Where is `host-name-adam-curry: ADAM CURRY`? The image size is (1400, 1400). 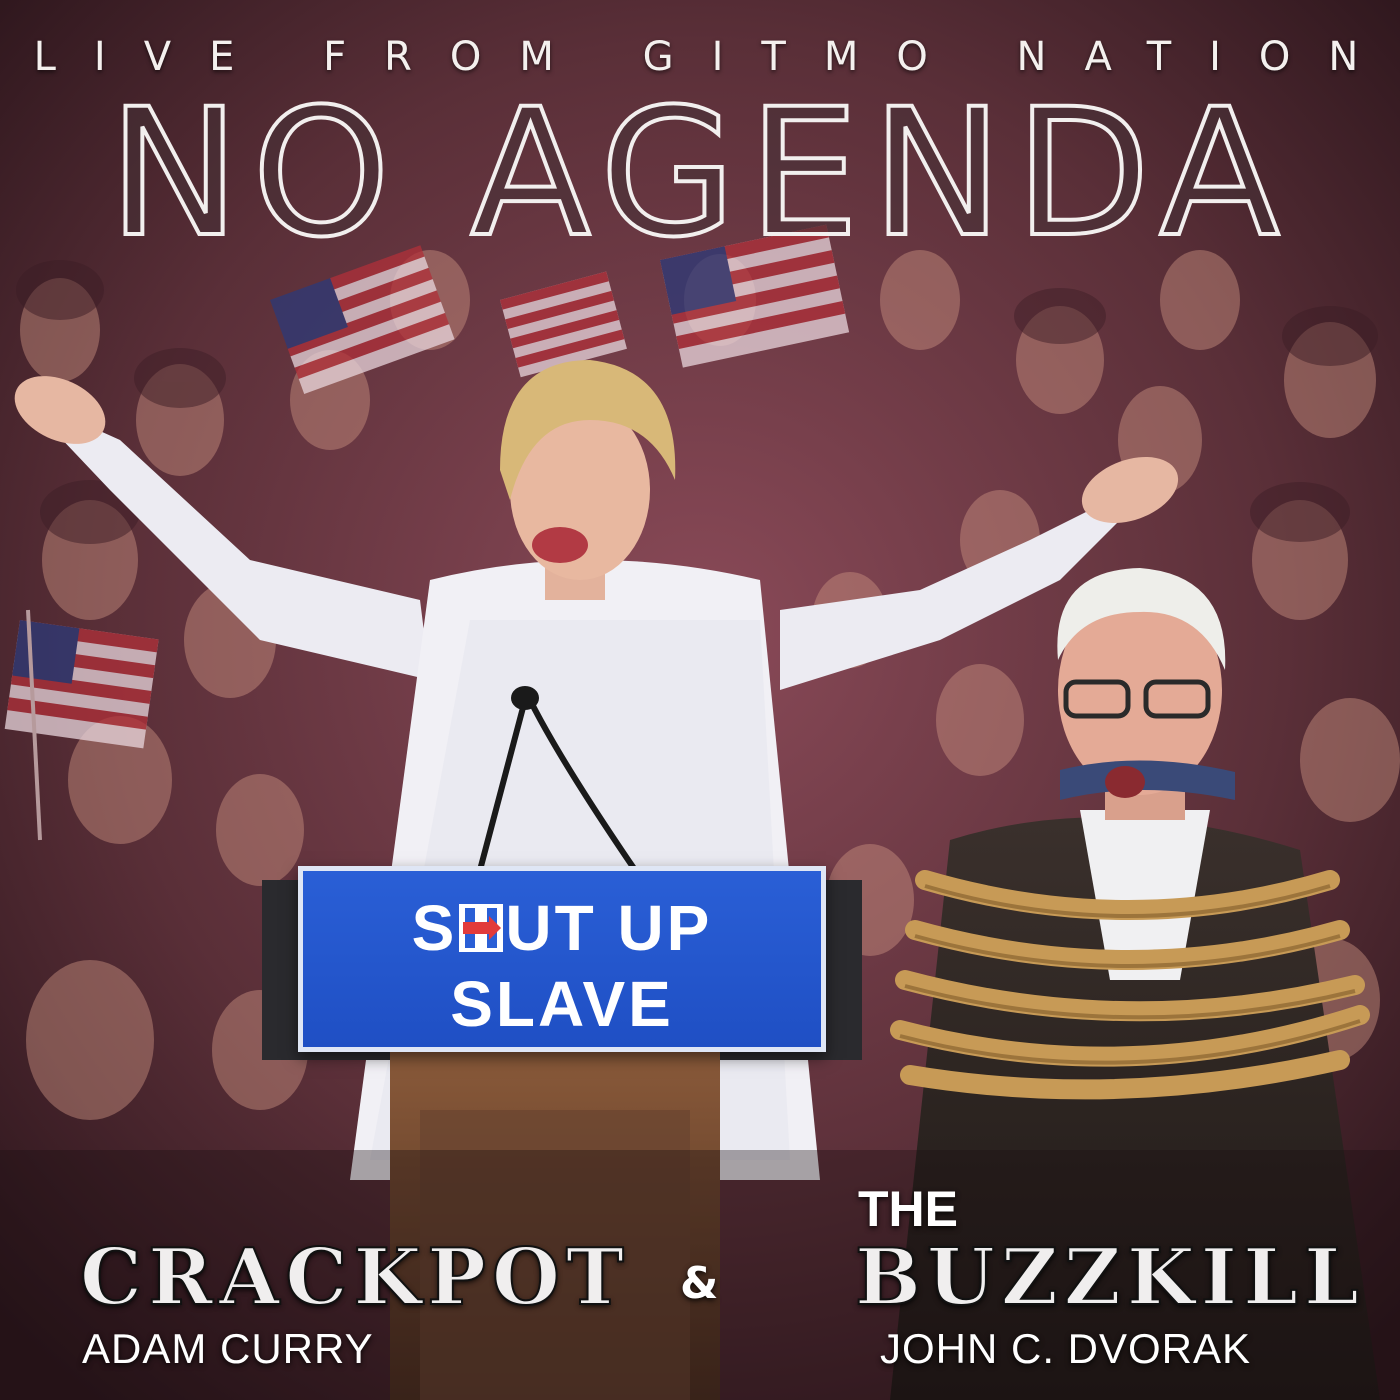
host-name-adam-curry: ADAM CURRY is located at coordinates (228, 1348).